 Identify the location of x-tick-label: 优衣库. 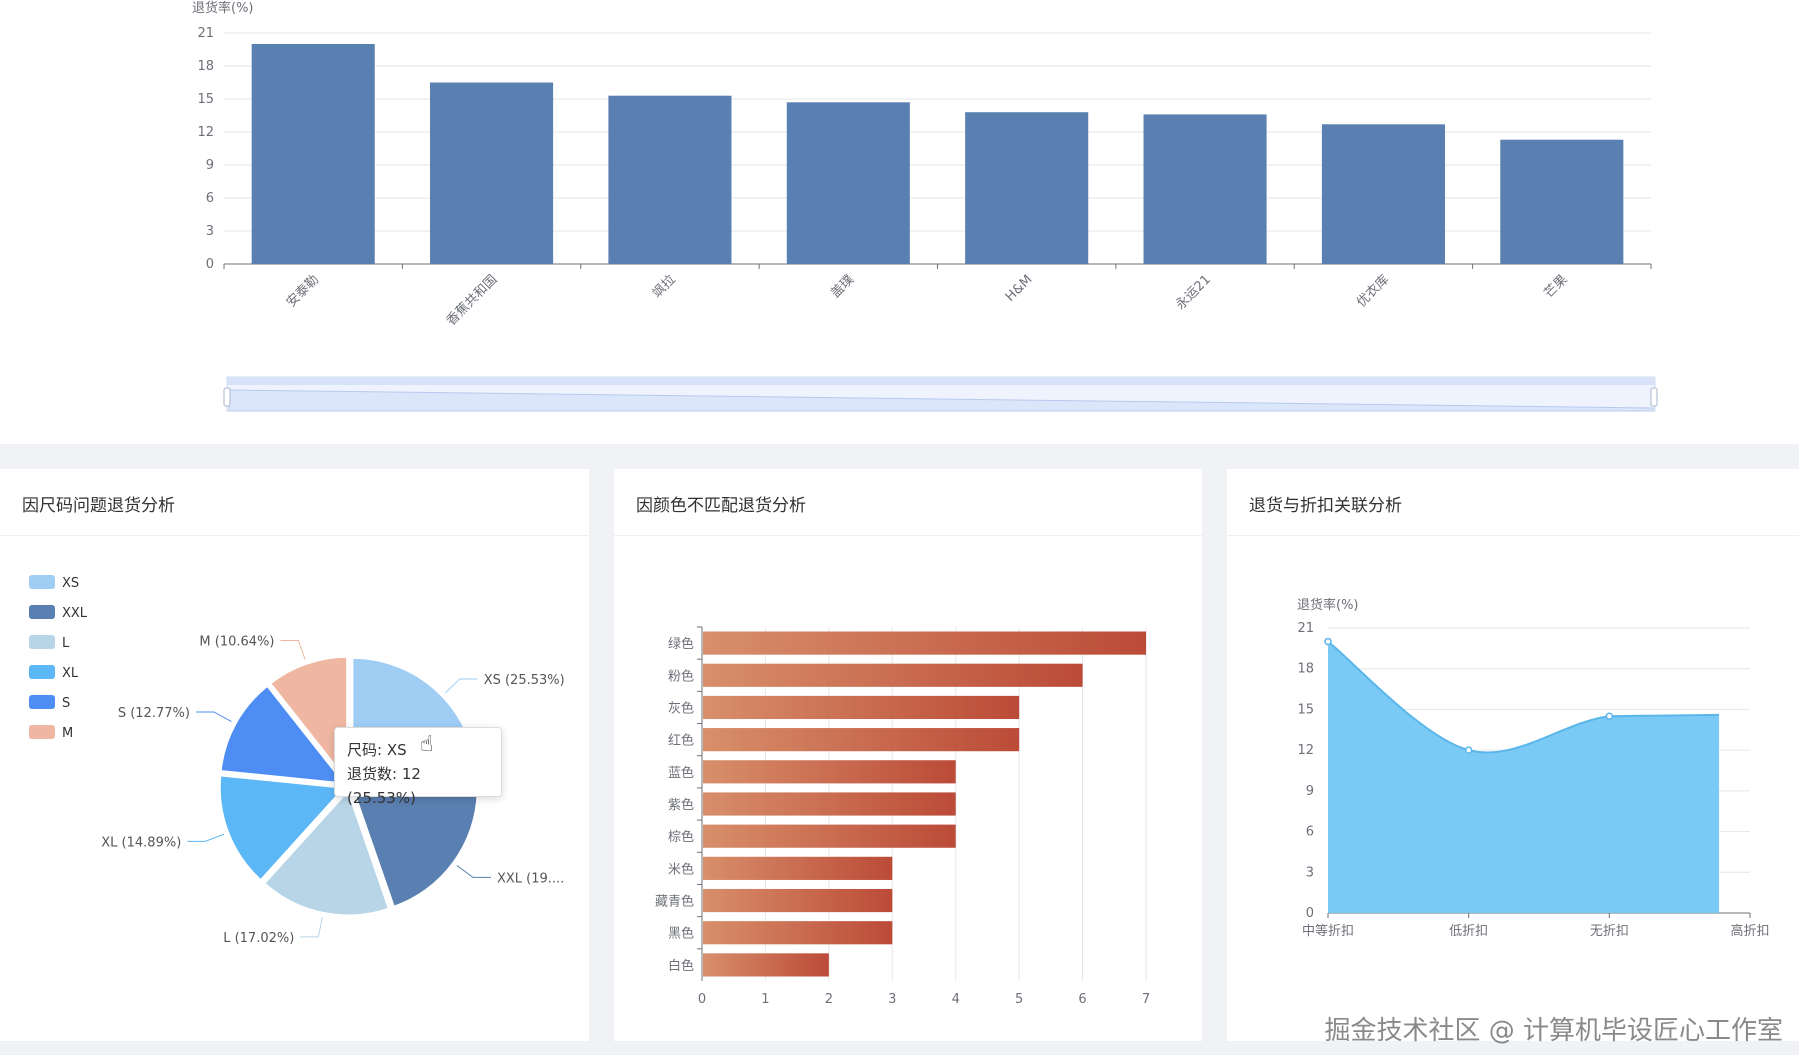
(1372, 291).